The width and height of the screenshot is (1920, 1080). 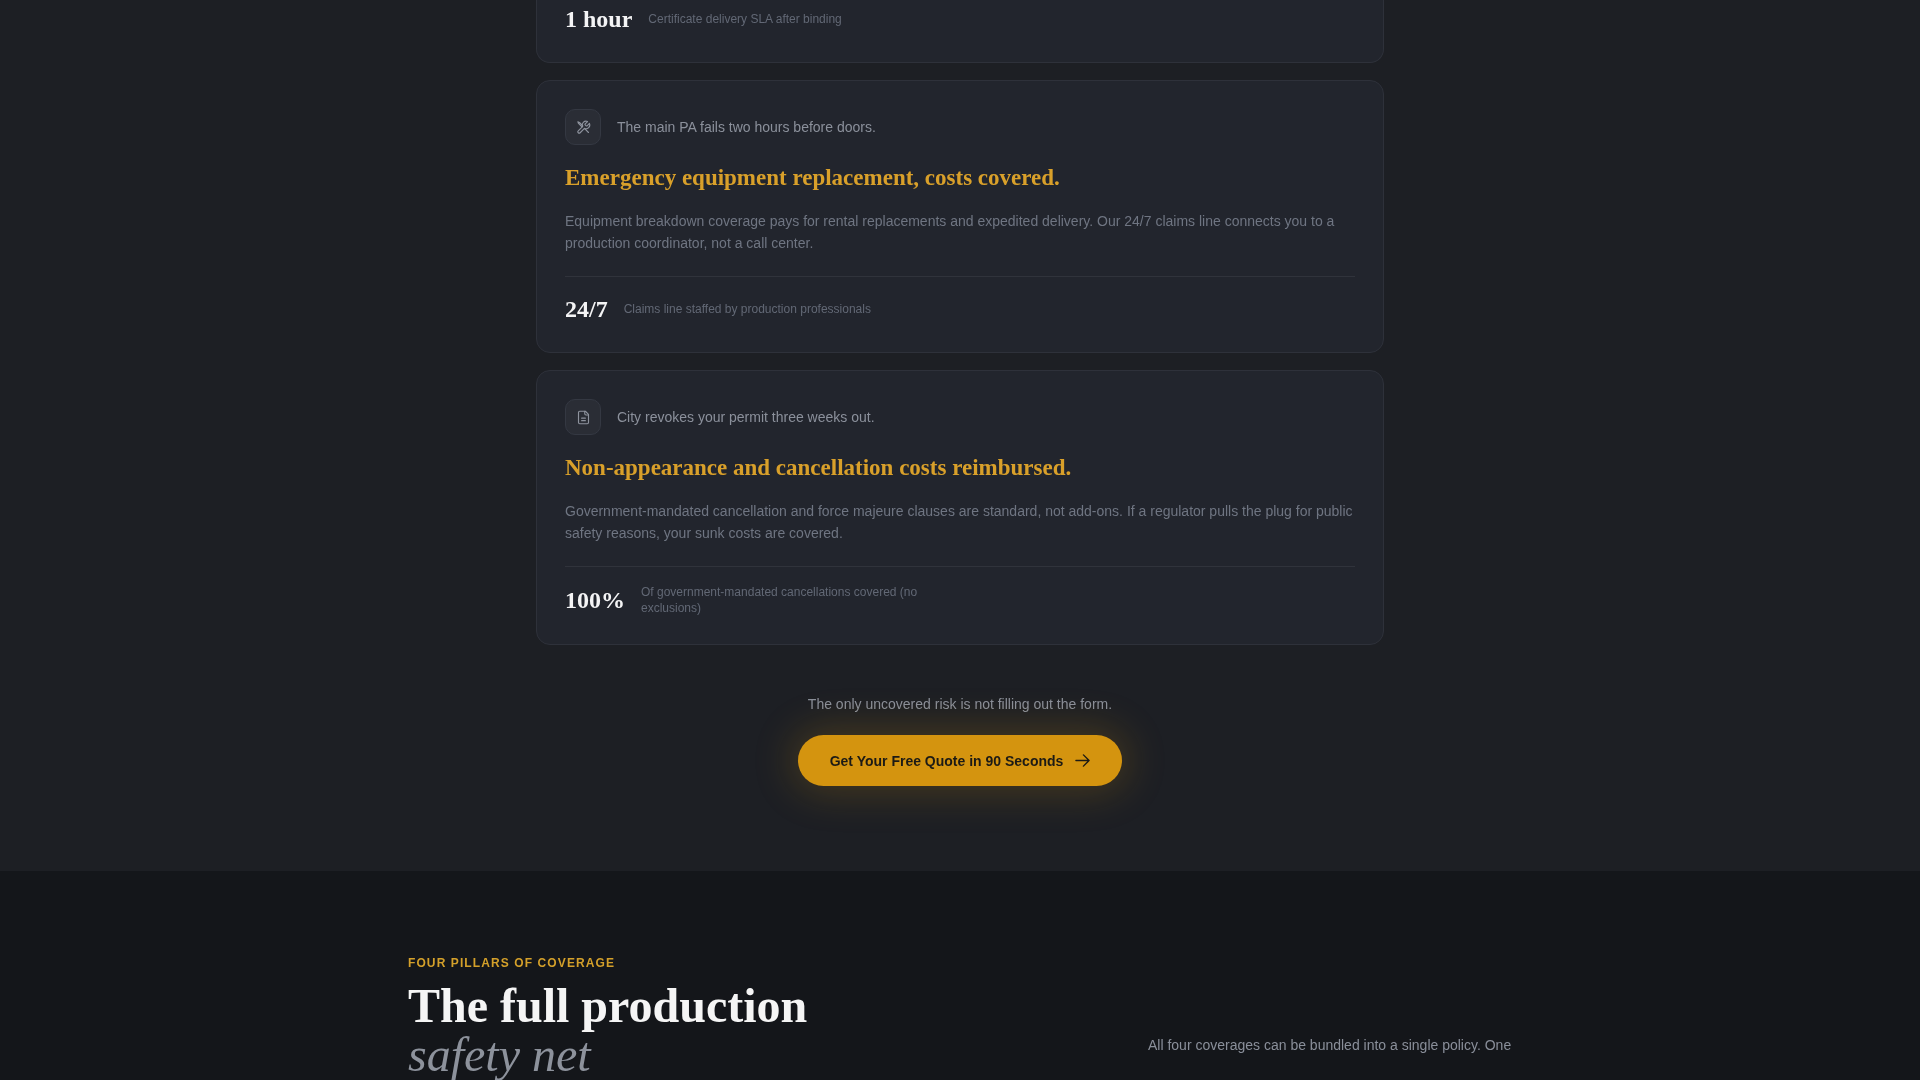 What do you see at coordinates (780, 600) in the screenshot?
I see `stat-label: Of government-mandated cancellations covered (no exclusions)` at bounding box center [780, 600].